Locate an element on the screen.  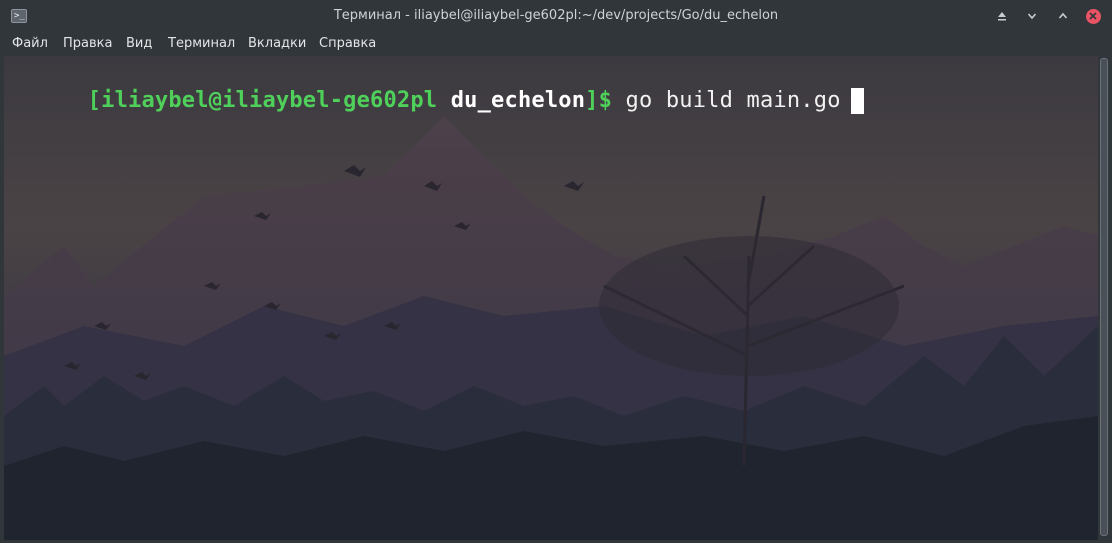
minimize-button is located at coordinates (1032, 16).